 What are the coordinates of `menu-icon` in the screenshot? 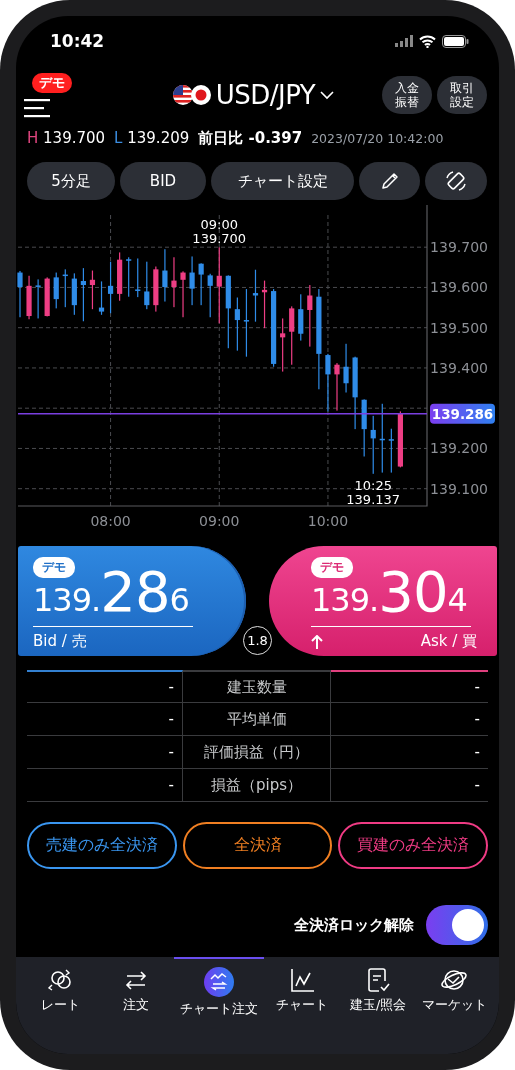 It's located at (37, 107).